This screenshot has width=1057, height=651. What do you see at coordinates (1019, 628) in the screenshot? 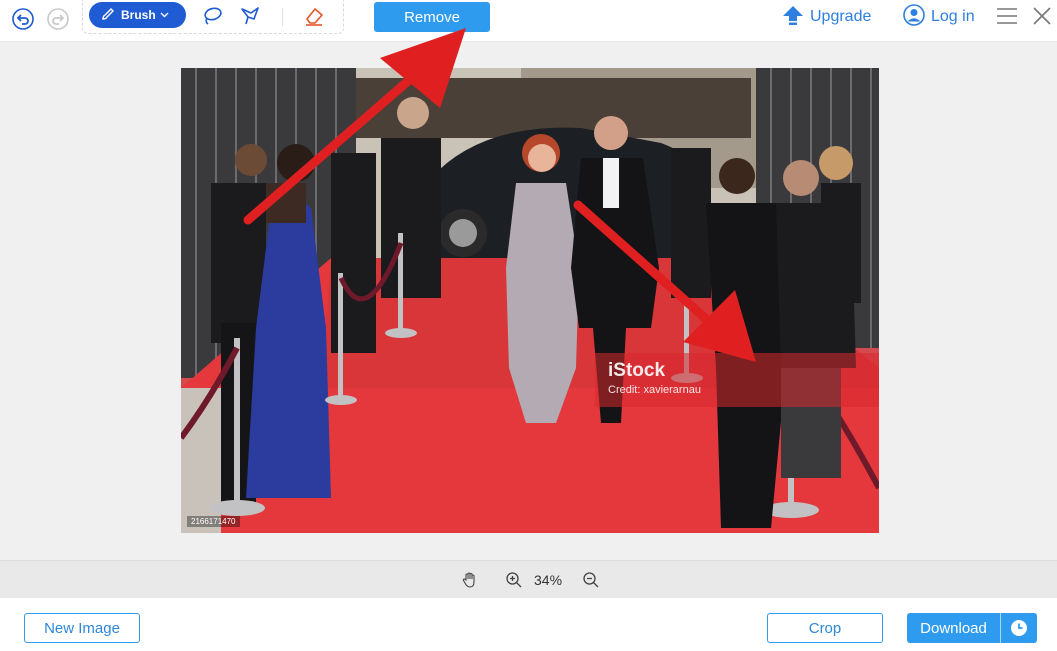
I see `clock-icon` at bounding box center [1019, 628].